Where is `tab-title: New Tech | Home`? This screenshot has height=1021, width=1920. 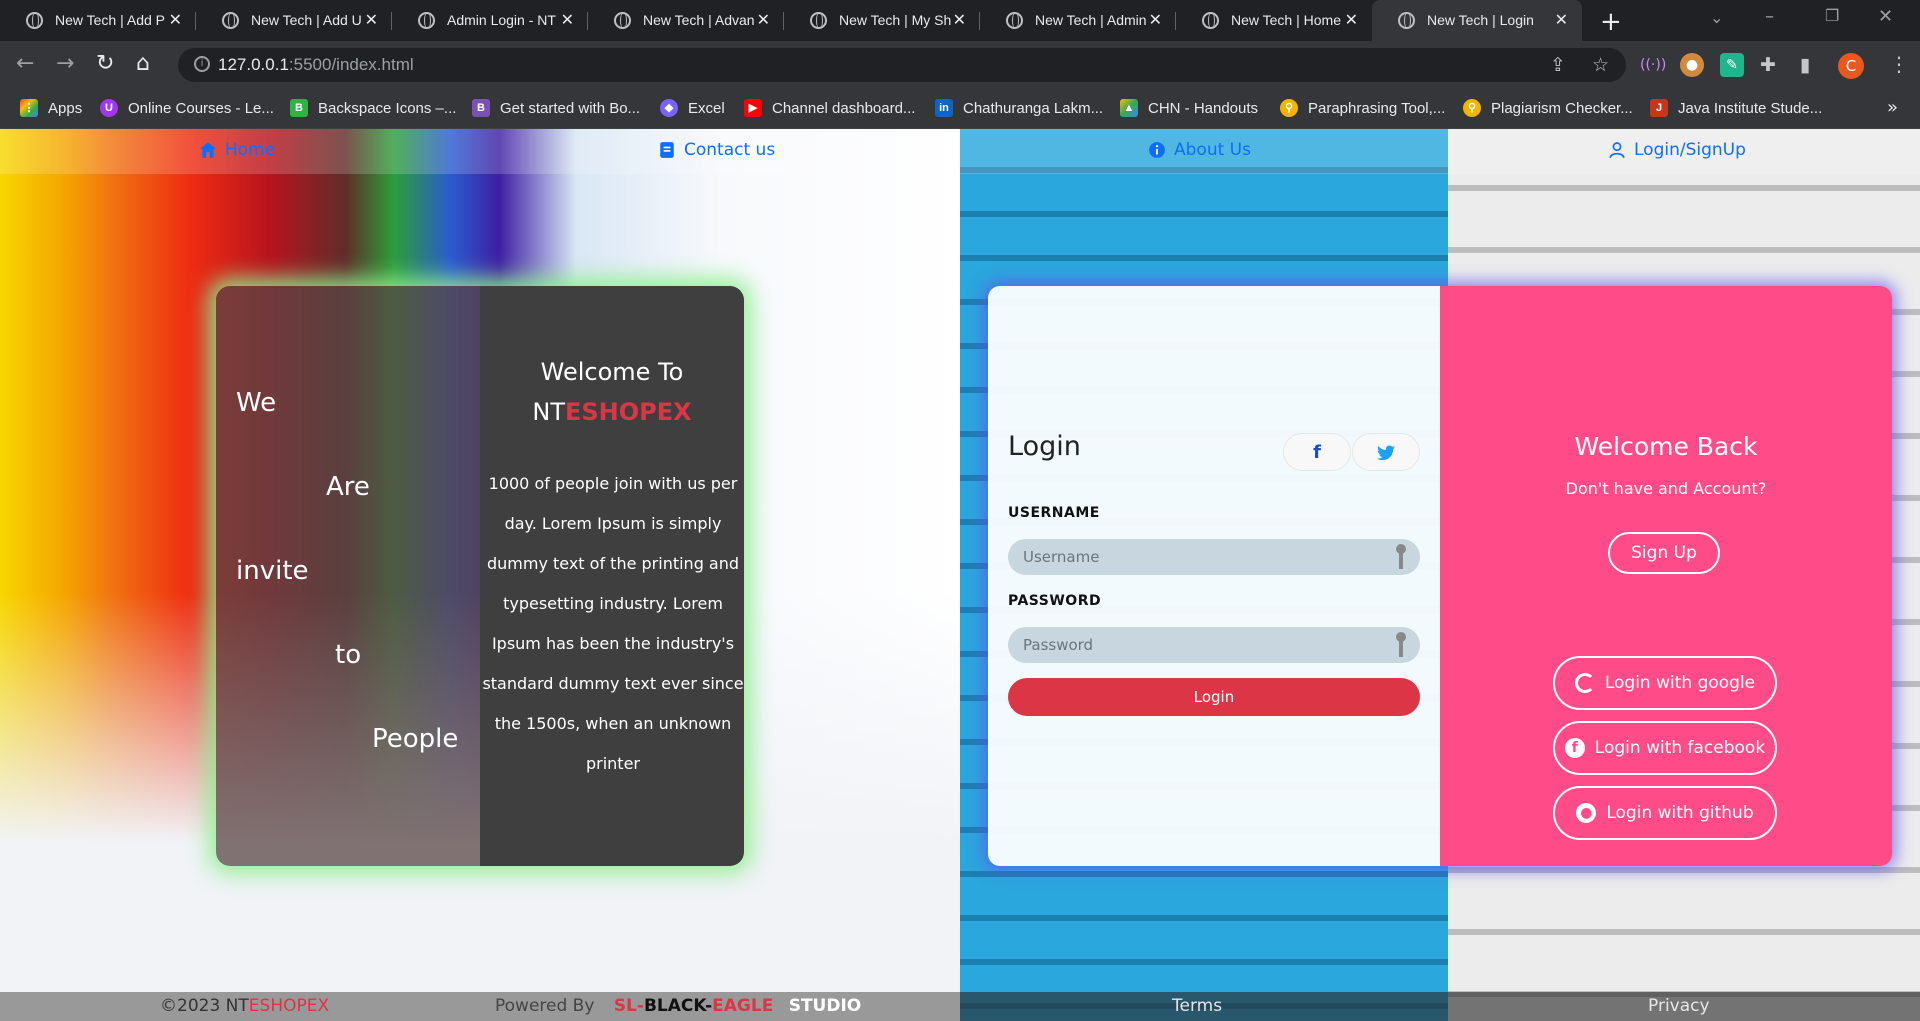
tab-title: New Tech | Home is located at coordinates (1286, 20).